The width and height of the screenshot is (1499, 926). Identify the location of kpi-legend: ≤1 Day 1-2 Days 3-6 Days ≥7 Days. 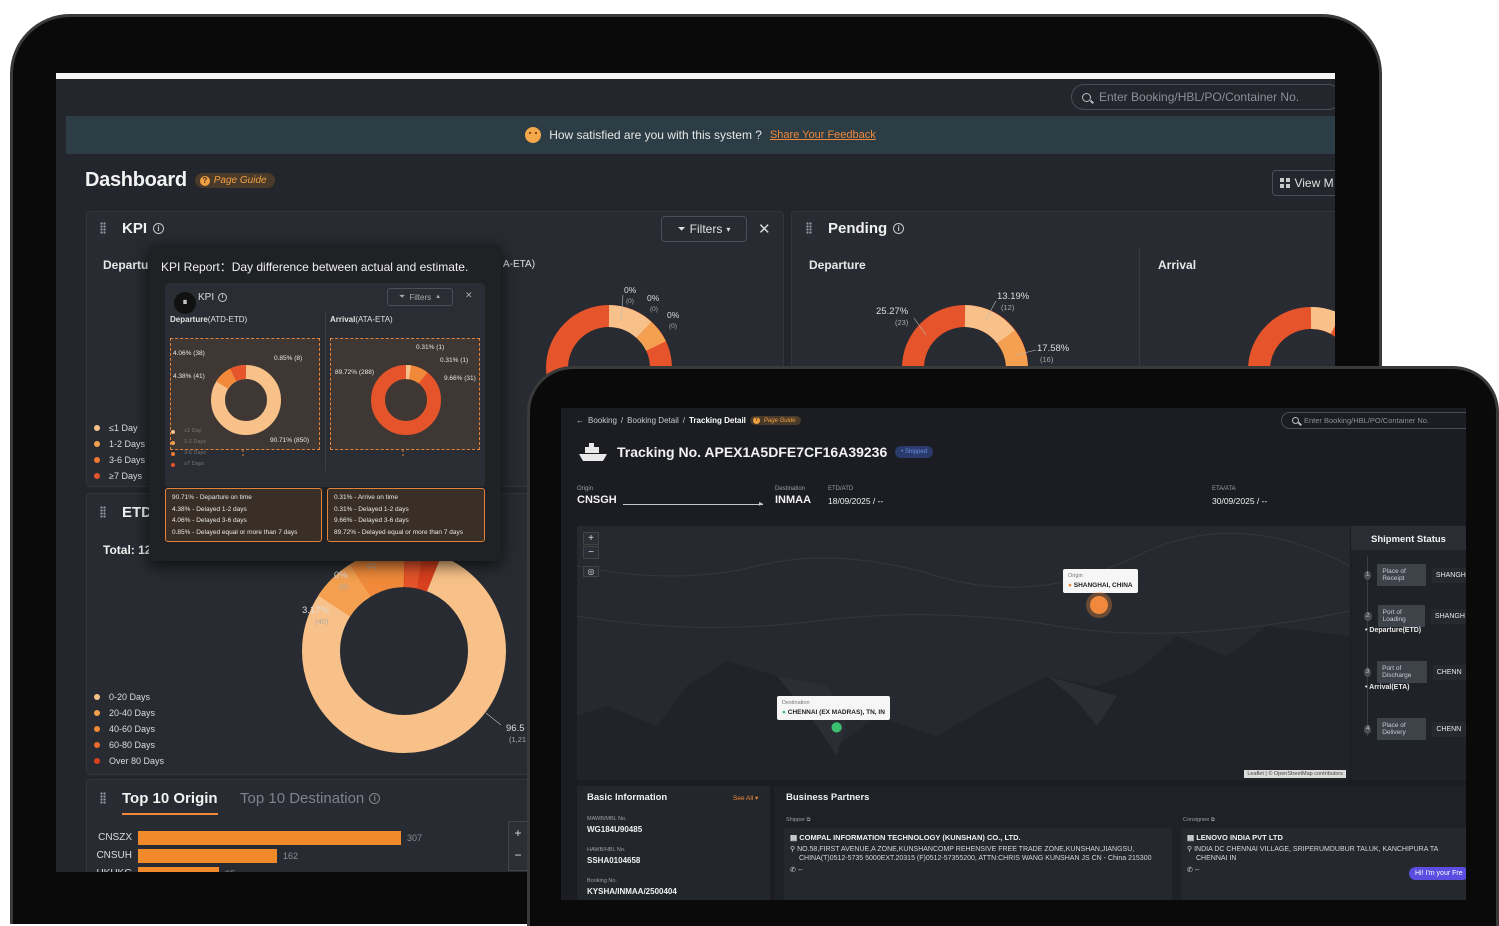
(119, 452).